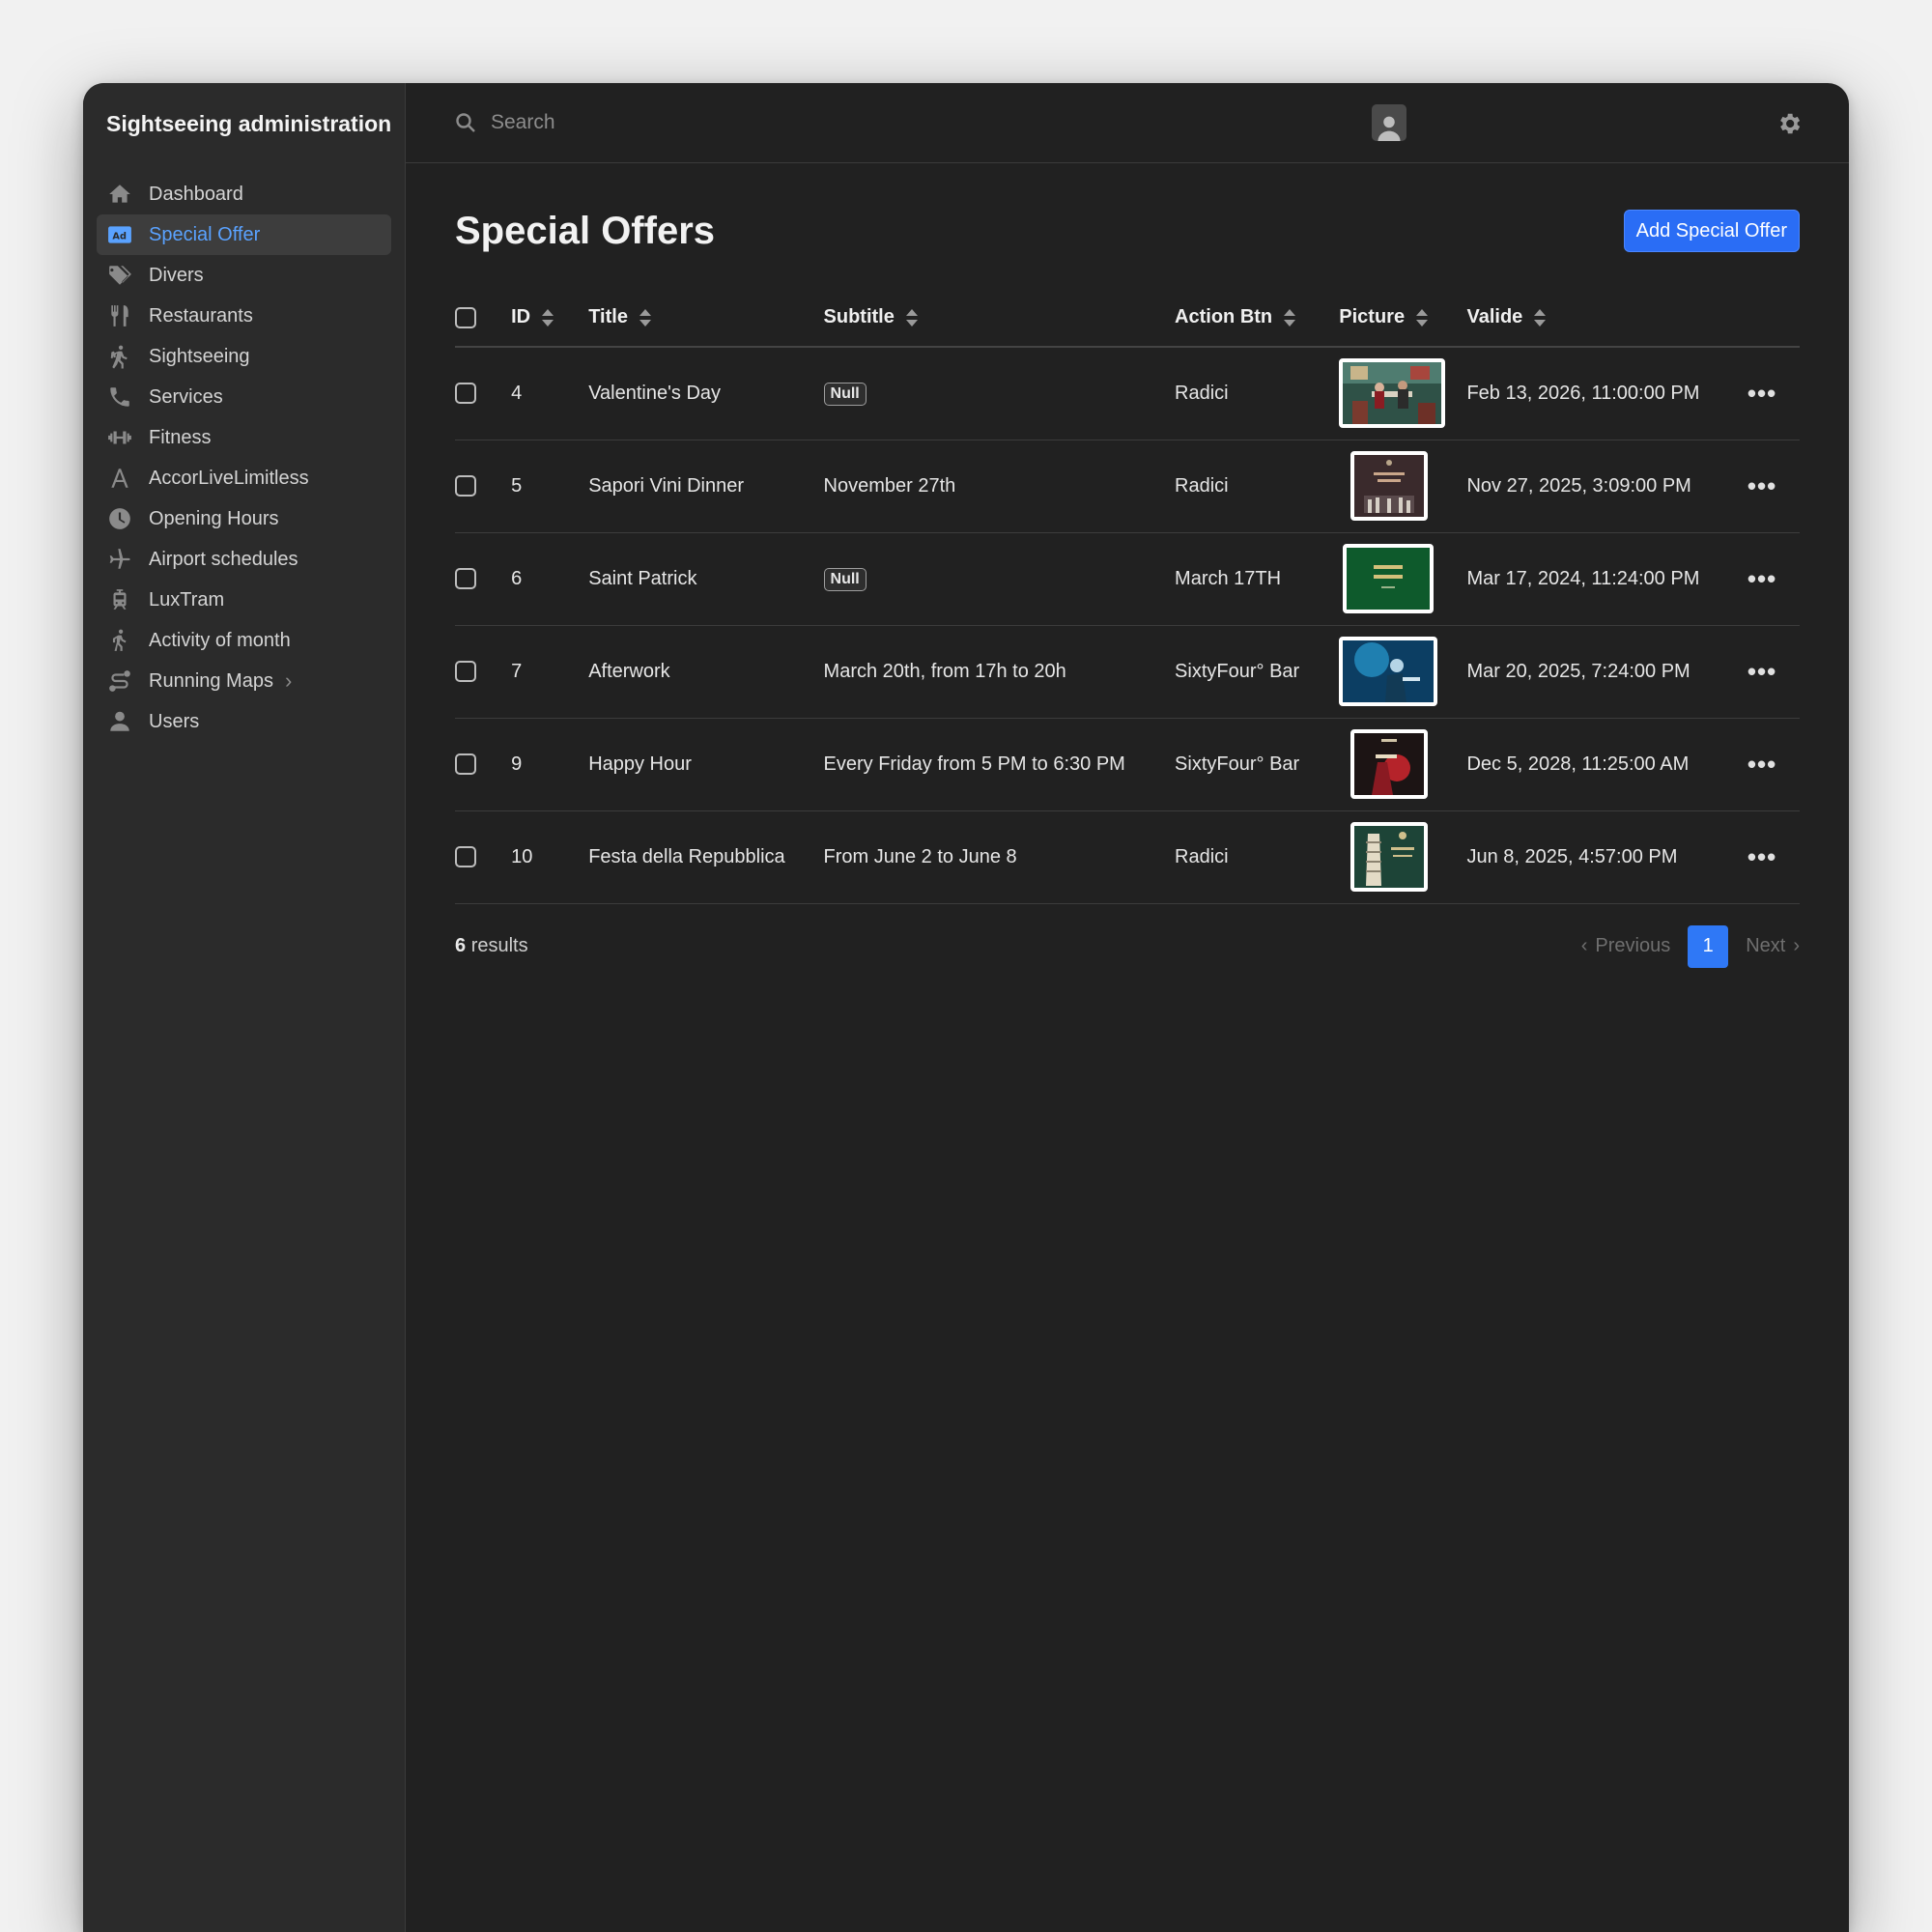 The height and width of the screenshot is (1932, 1932). I want to click on restaurant-scene-thumbnail, so click(1392, 393).